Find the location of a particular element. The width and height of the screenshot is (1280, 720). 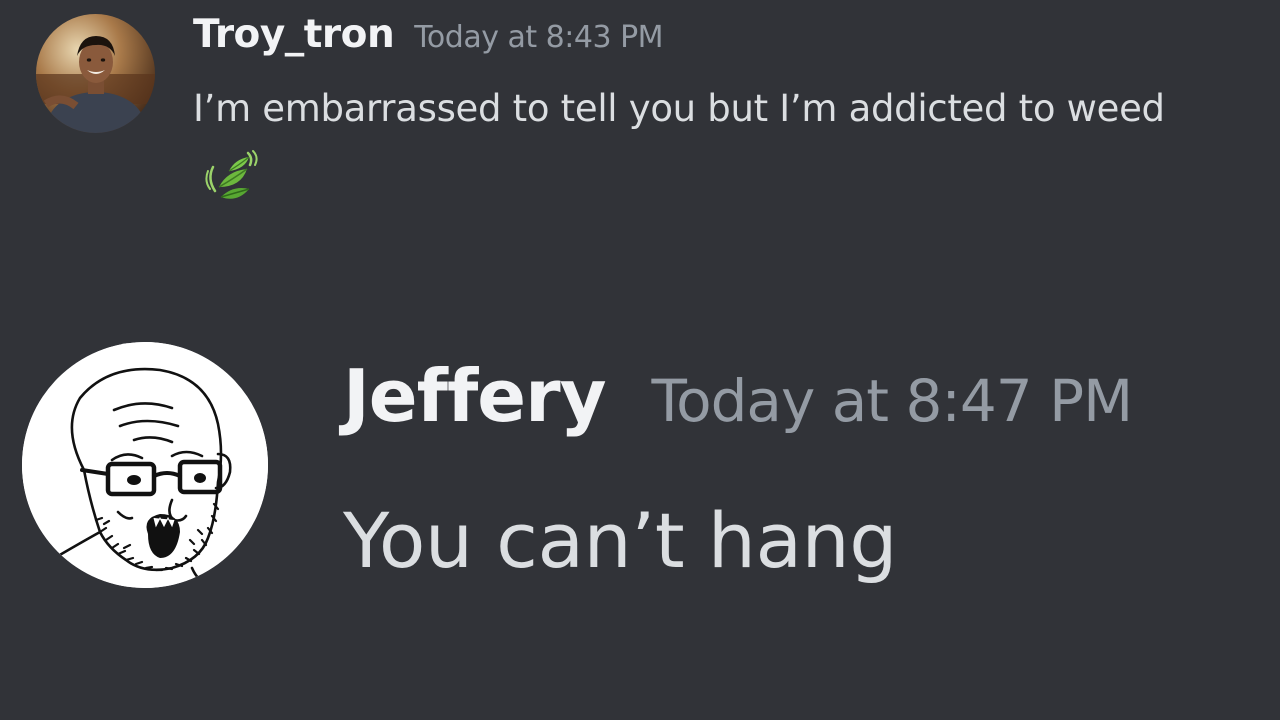

timestamp: Today at 8:43 PM is located at coordinates (538, 37).